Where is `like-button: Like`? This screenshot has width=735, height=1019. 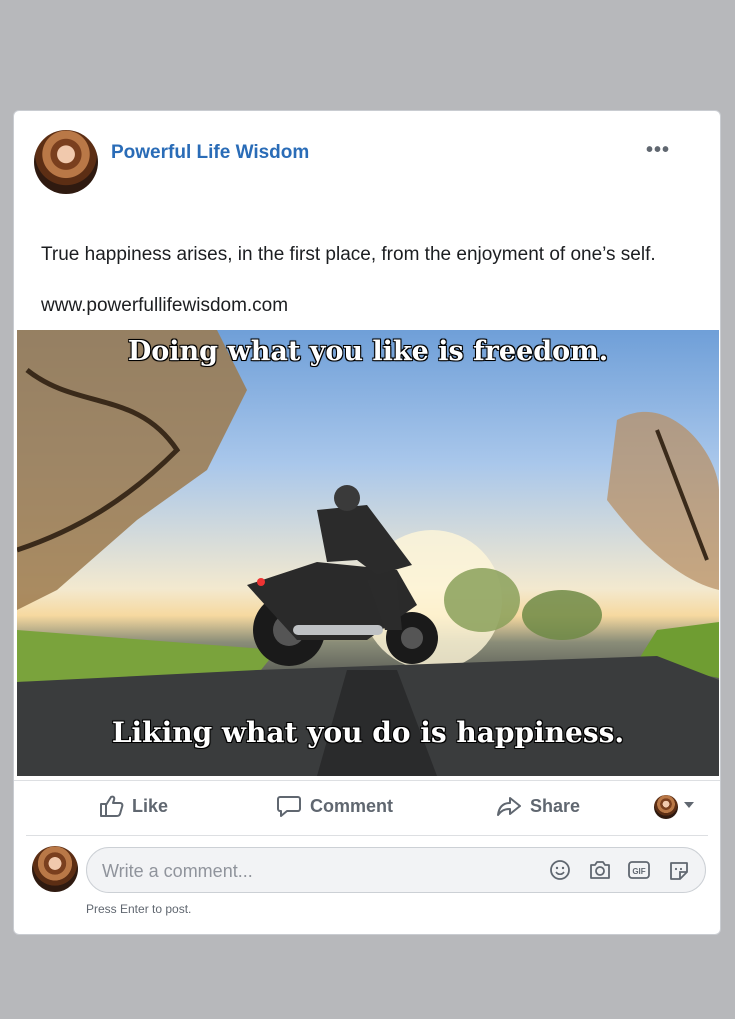
like-button: Like is located at coordinates (133, 806).